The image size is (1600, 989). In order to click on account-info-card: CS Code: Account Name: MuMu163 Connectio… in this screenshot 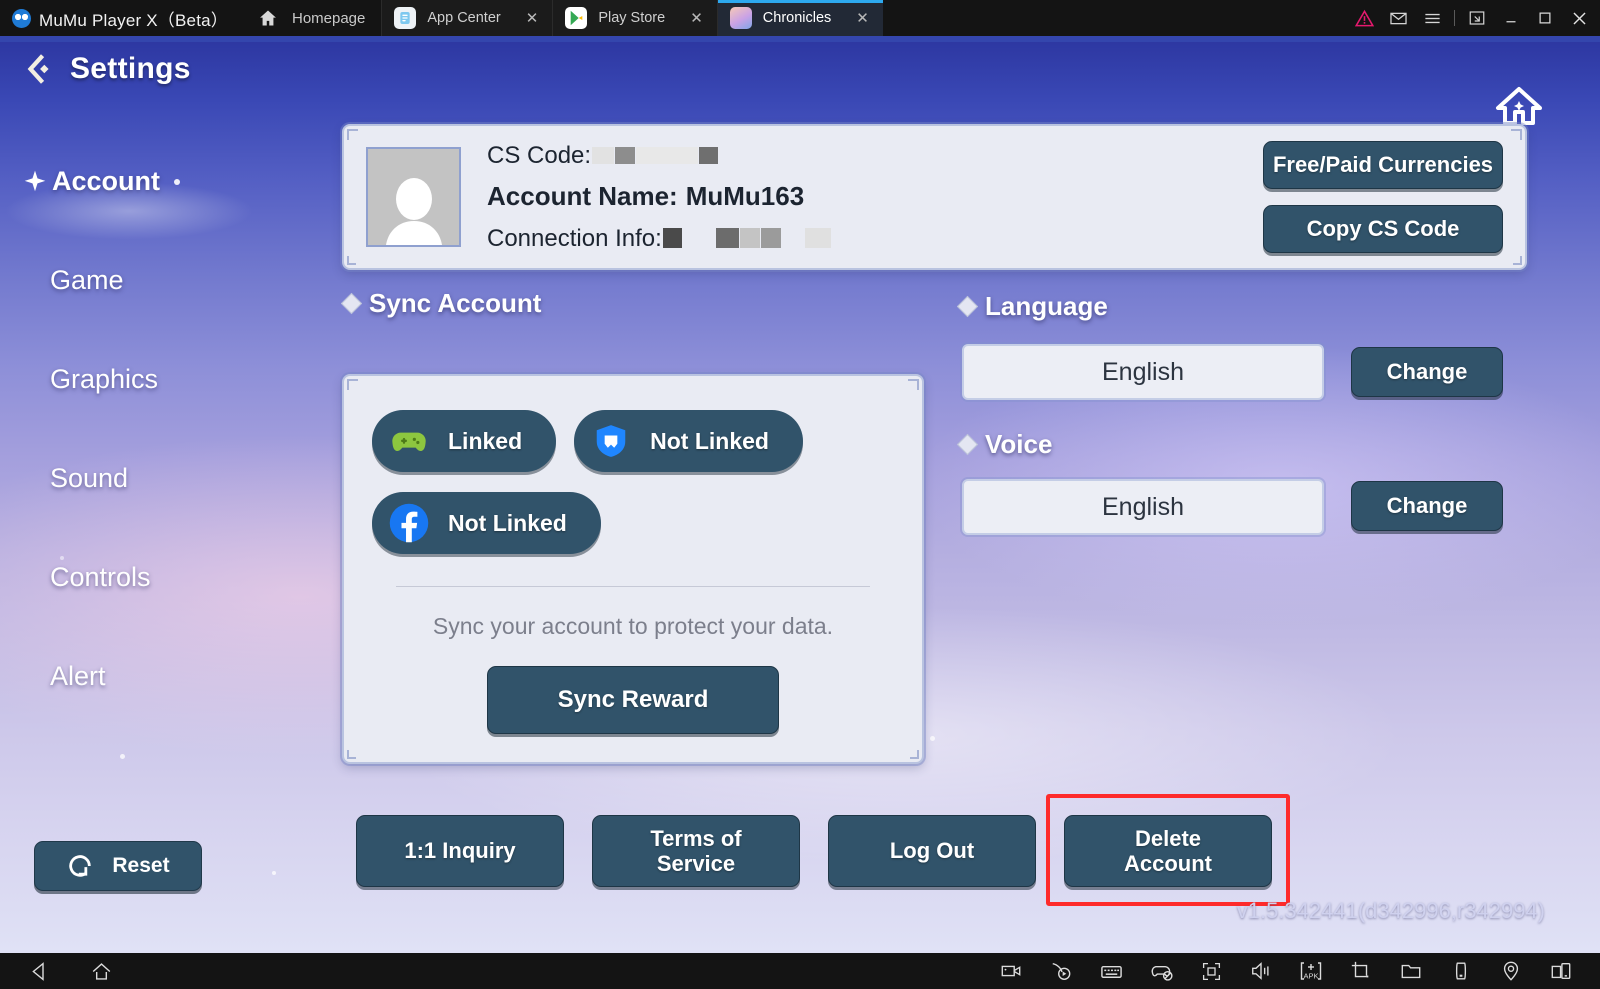, I will do `click(934, 197)`.